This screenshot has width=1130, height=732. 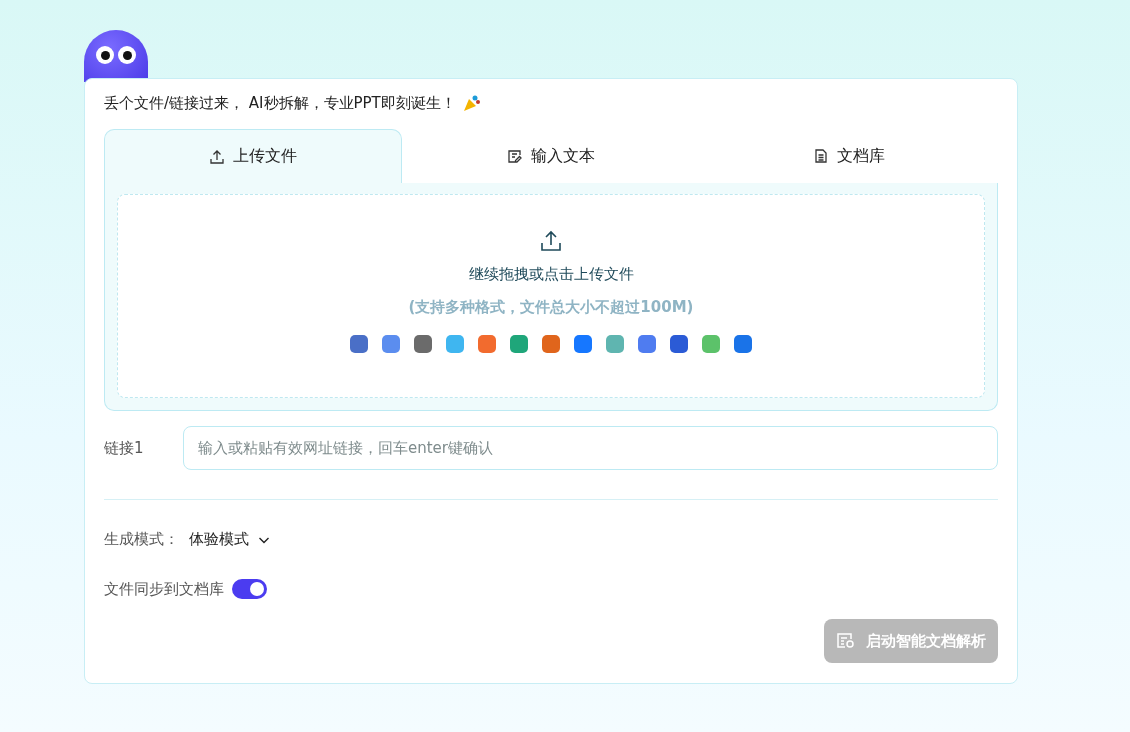 What do you see at coordinates (164, 589) in the screenshot?
I see `sync-label: 文件同步到文档库` at bounding box center [164, 589].